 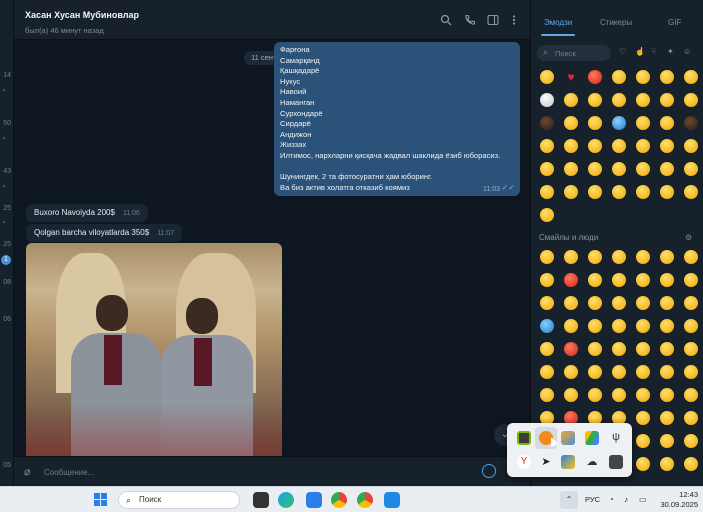 What do you see at coordinates (261, 500) in the screenshot?
I see `task-view-icon` at bounding box center [261, 500].